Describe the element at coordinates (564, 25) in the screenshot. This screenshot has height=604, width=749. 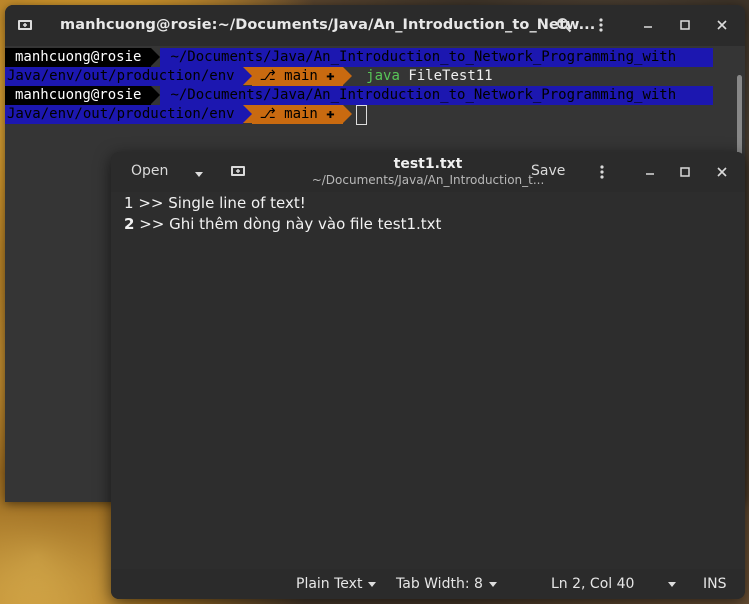
I see `search-icon` at that location.